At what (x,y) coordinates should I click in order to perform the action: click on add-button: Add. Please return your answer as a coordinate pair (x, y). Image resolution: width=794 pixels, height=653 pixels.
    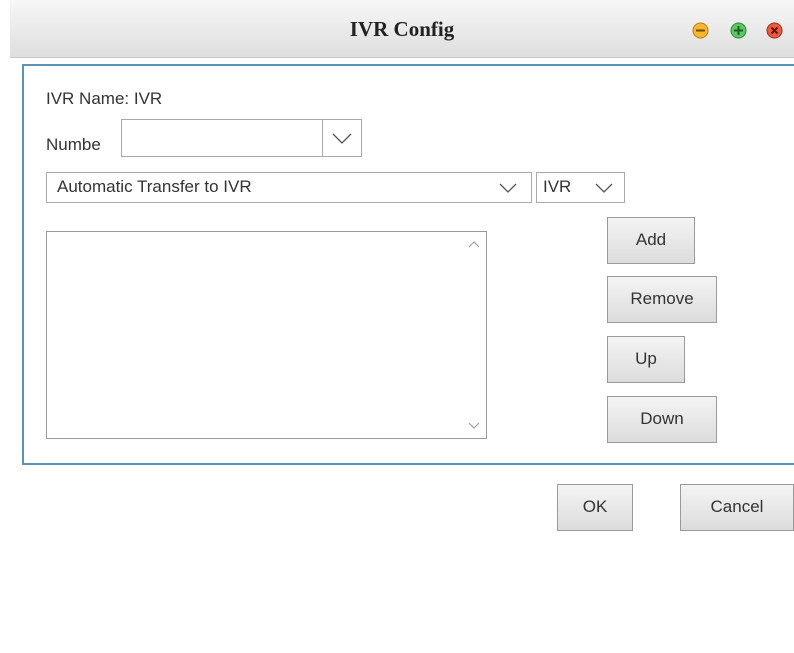
    Looking at the image, I should click on (651, 240).